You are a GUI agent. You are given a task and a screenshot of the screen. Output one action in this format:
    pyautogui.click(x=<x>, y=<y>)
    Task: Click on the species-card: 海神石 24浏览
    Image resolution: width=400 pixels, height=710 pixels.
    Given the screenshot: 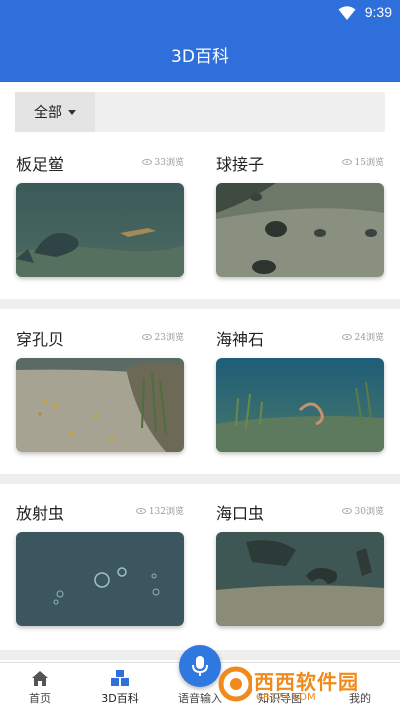 What is the action you would take?
    pyautogui.click(x=300, y=390)
    